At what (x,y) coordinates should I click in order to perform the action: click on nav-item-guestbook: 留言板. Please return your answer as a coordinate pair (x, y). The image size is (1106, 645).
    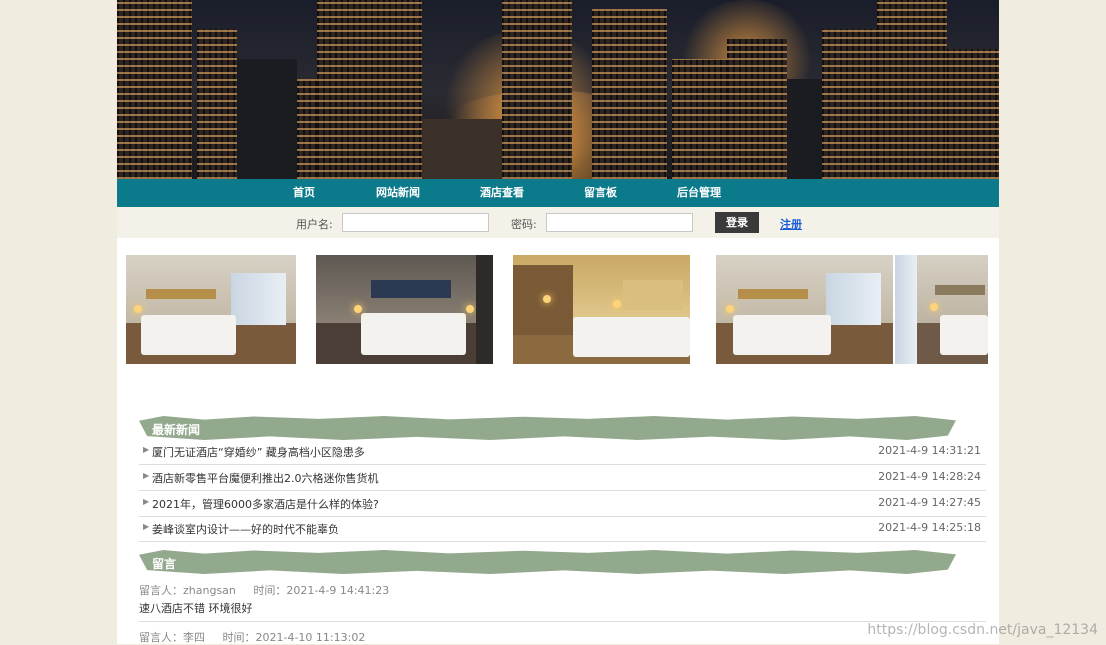
    Looking at the image, I should click on (600, 193).